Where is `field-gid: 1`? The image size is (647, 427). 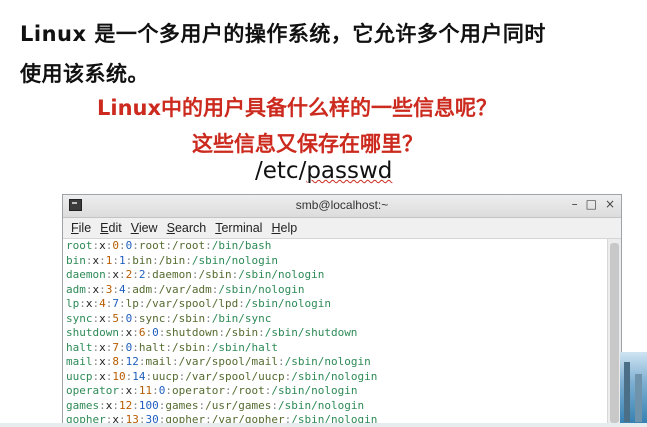
field-gid: 1 is located at coordinates (122, 260).